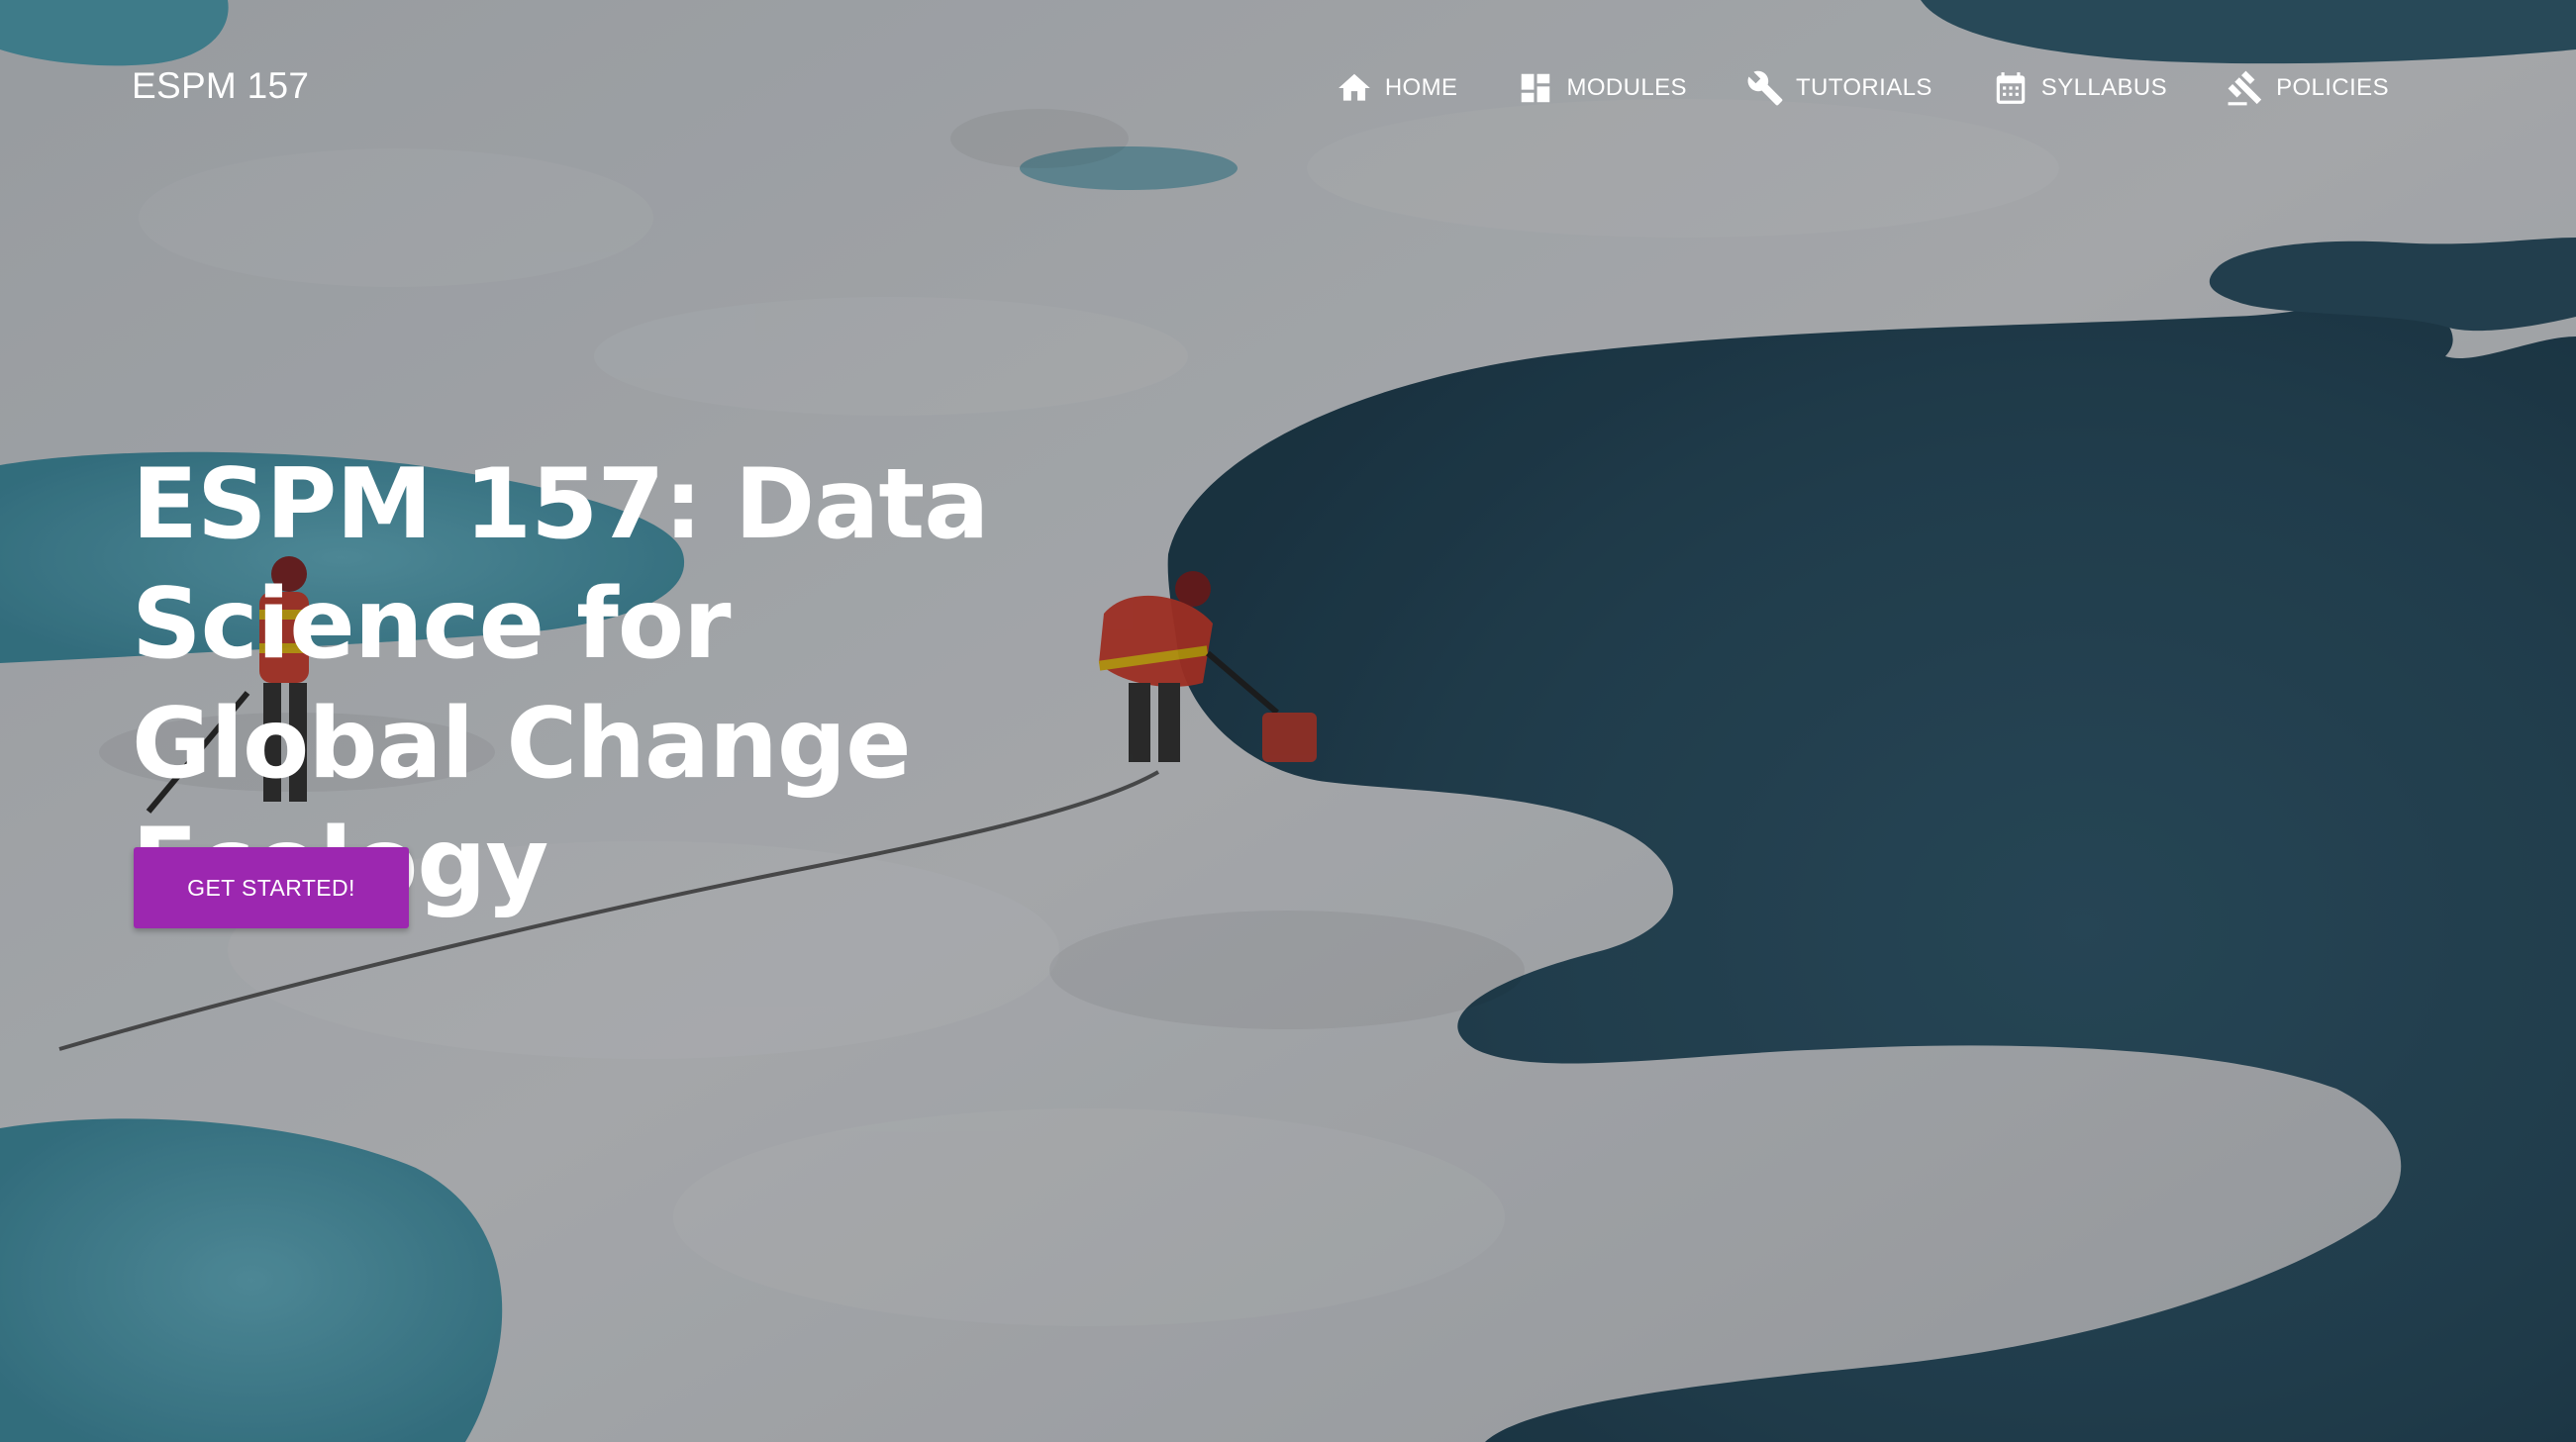 The image size is (2576, 1442). I want to click on nav-item-syllabus: SYLLABUS, so click(2079, 88).